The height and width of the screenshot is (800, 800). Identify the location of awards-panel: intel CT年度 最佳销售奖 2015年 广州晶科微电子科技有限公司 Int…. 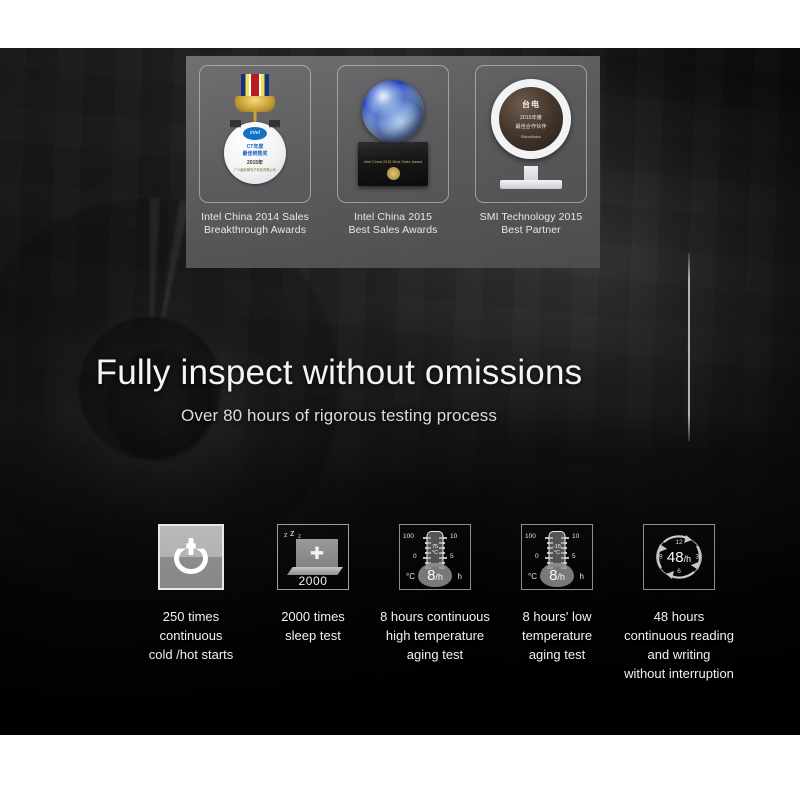
(393, 162).